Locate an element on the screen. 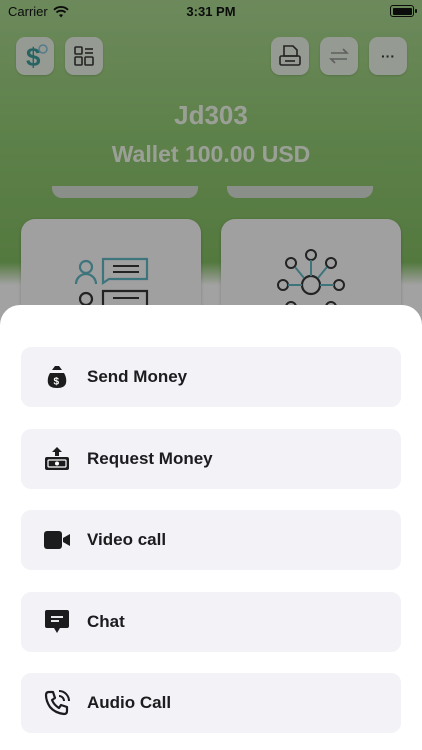 The width and height of the screenshot is (422, 750). video-call-button: Video call is located at coordinates (211, 540).